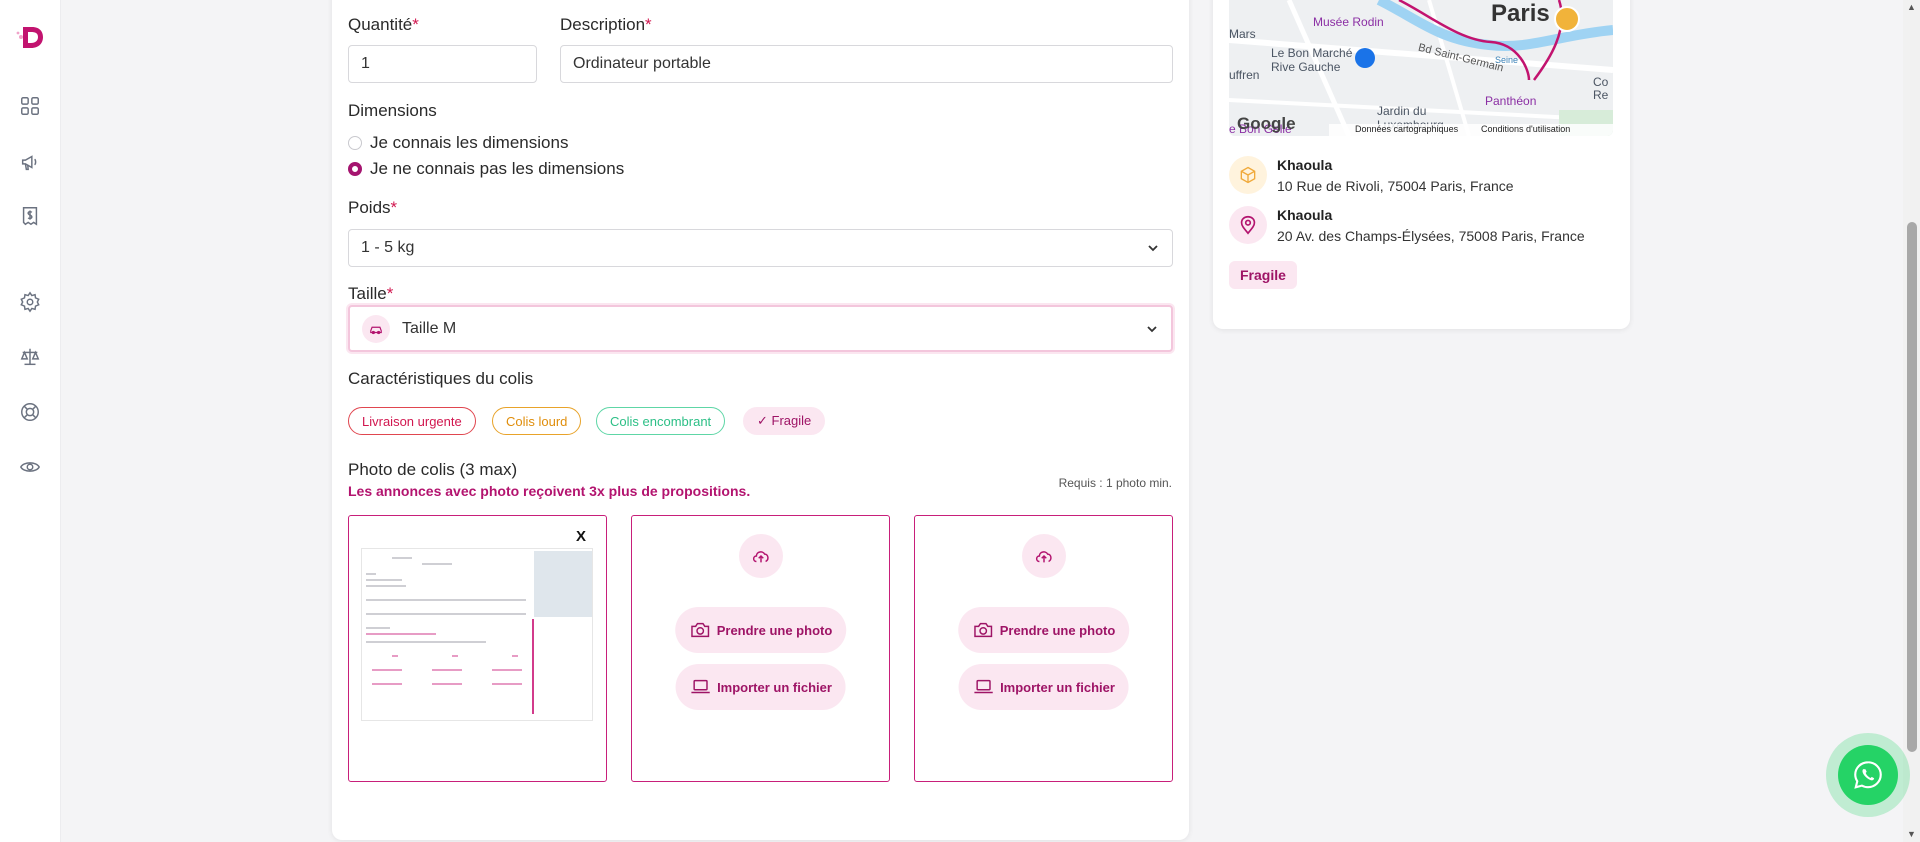 This screenshot has width=1920, height=842. Describe the element at coordinates (388, 247) in the screenshot. I see `weight-selected-value: 1 - 5 kg` at that location.